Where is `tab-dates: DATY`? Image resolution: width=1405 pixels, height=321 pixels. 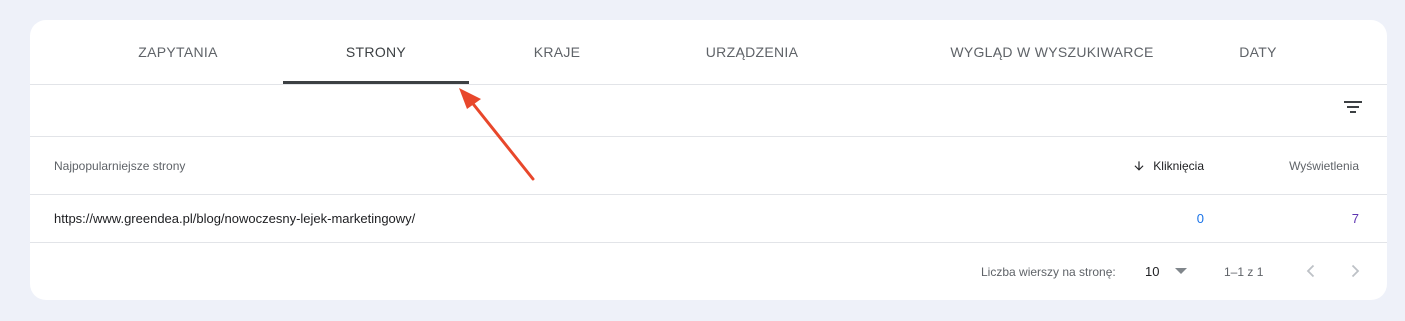
tab-dates: DATY is located at coordinates (1258, 52).